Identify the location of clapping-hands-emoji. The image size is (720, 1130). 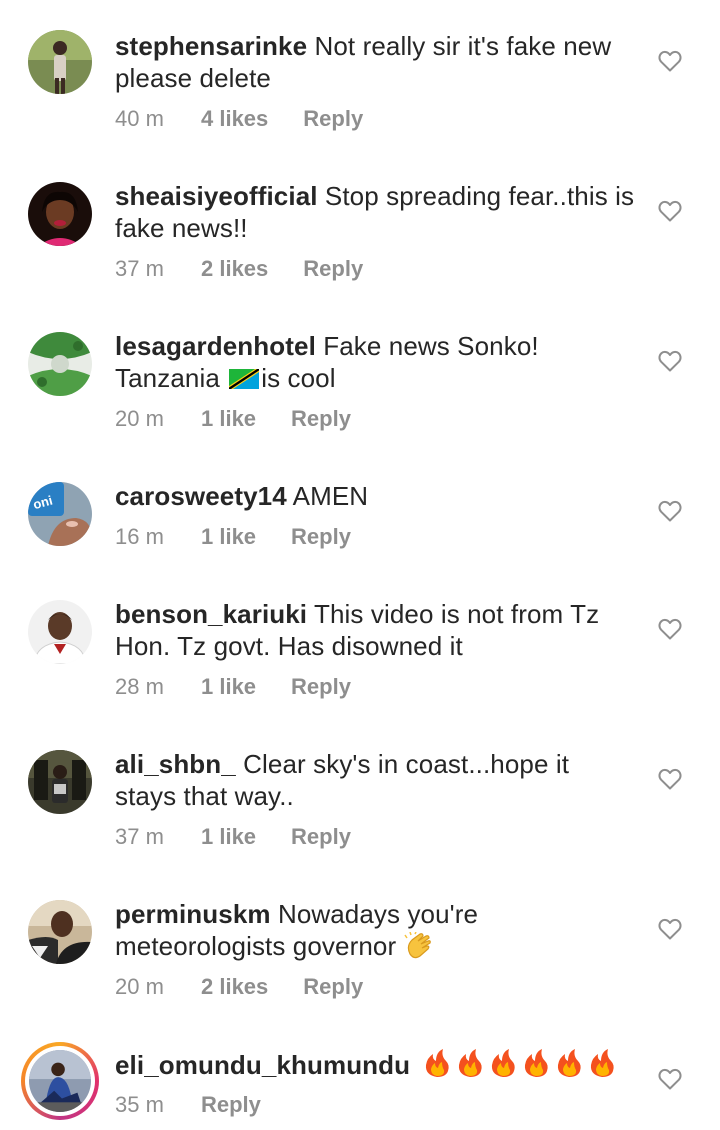
(417, 945).